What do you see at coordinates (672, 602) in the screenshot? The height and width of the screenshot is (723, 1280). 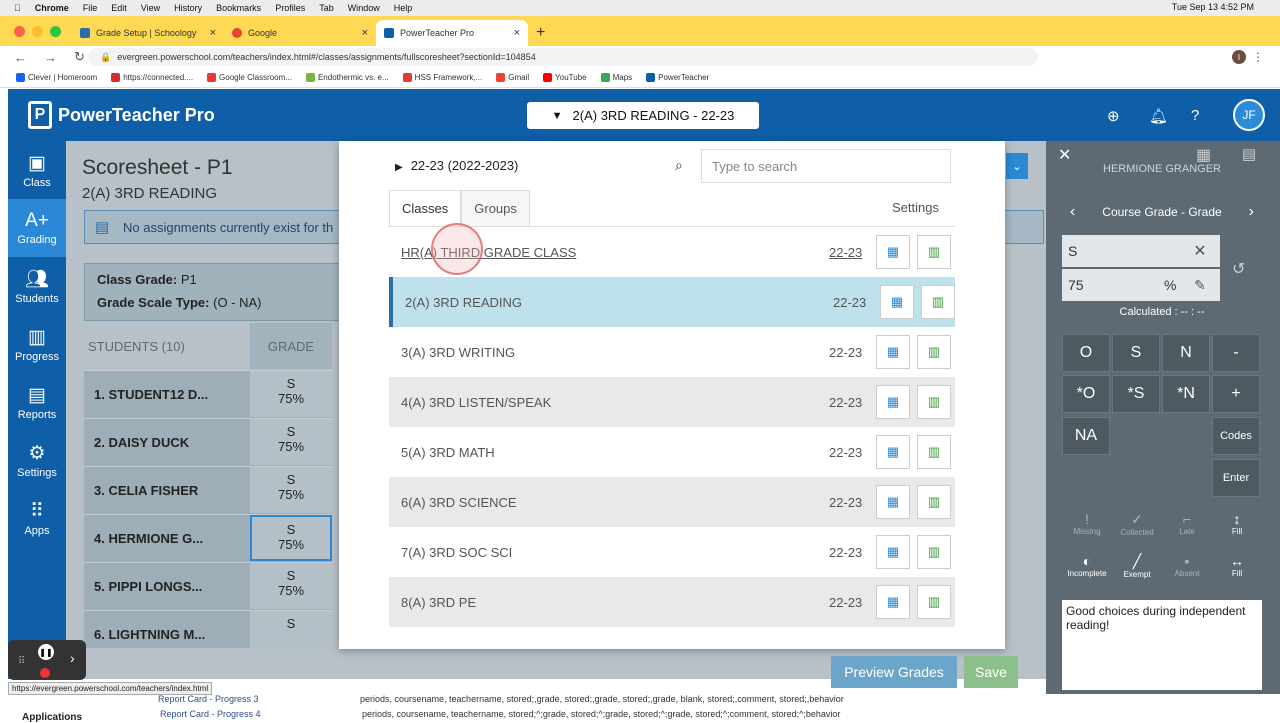 I see `class-row: 8(A) 3RD PE 22-23 ▦ ▥` at bounding box center [672, 602].